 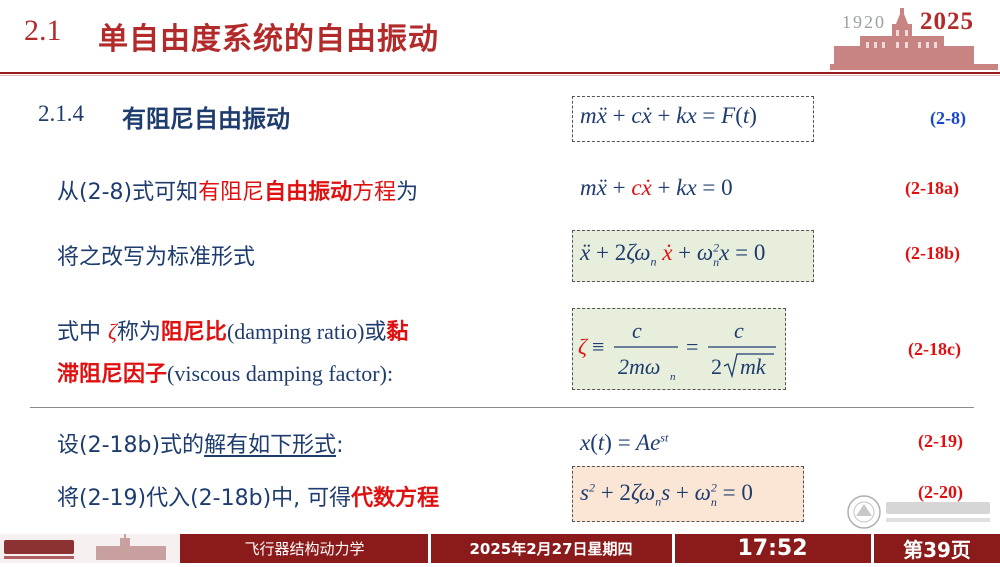 I want to click on footer-page-number: 第39页, so click(x=937, y=550).